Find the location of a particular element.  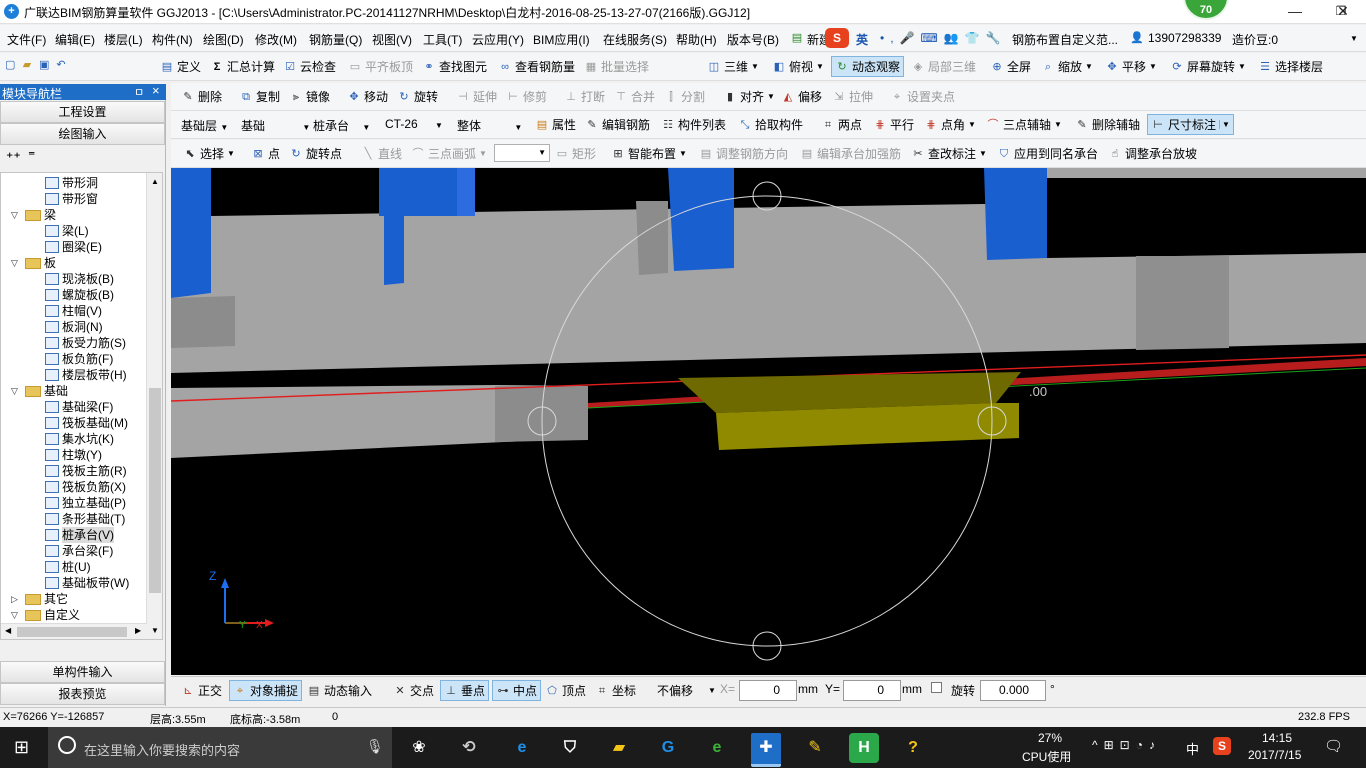

tree-item: 承台梁(F) is located at coordinates (79, 551).